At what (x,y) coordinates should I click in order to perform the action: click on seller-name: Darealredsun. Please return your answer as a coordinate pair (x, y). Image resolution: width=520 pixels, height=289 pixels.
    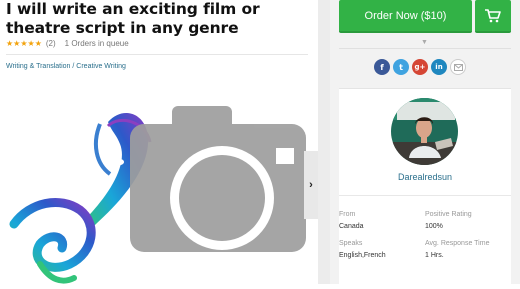
    Looking at the image, I should click on (425, 177).